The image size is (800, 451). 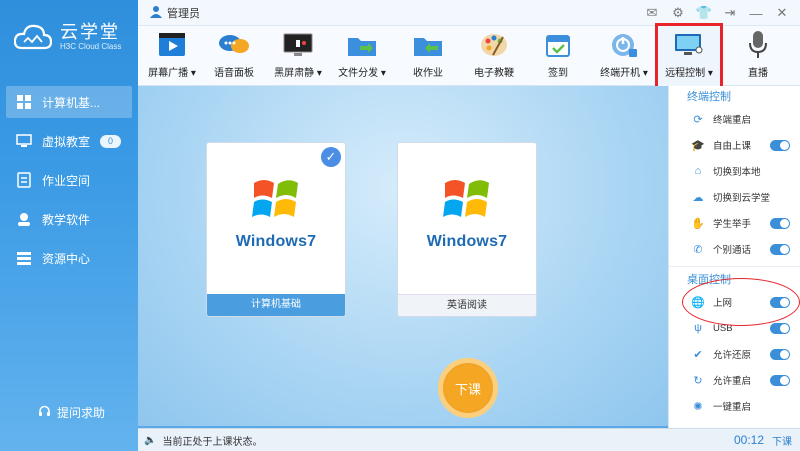 I want to click on switch-cloud-item: ☁ 切换到云学堂, so click(x=734, y=197).